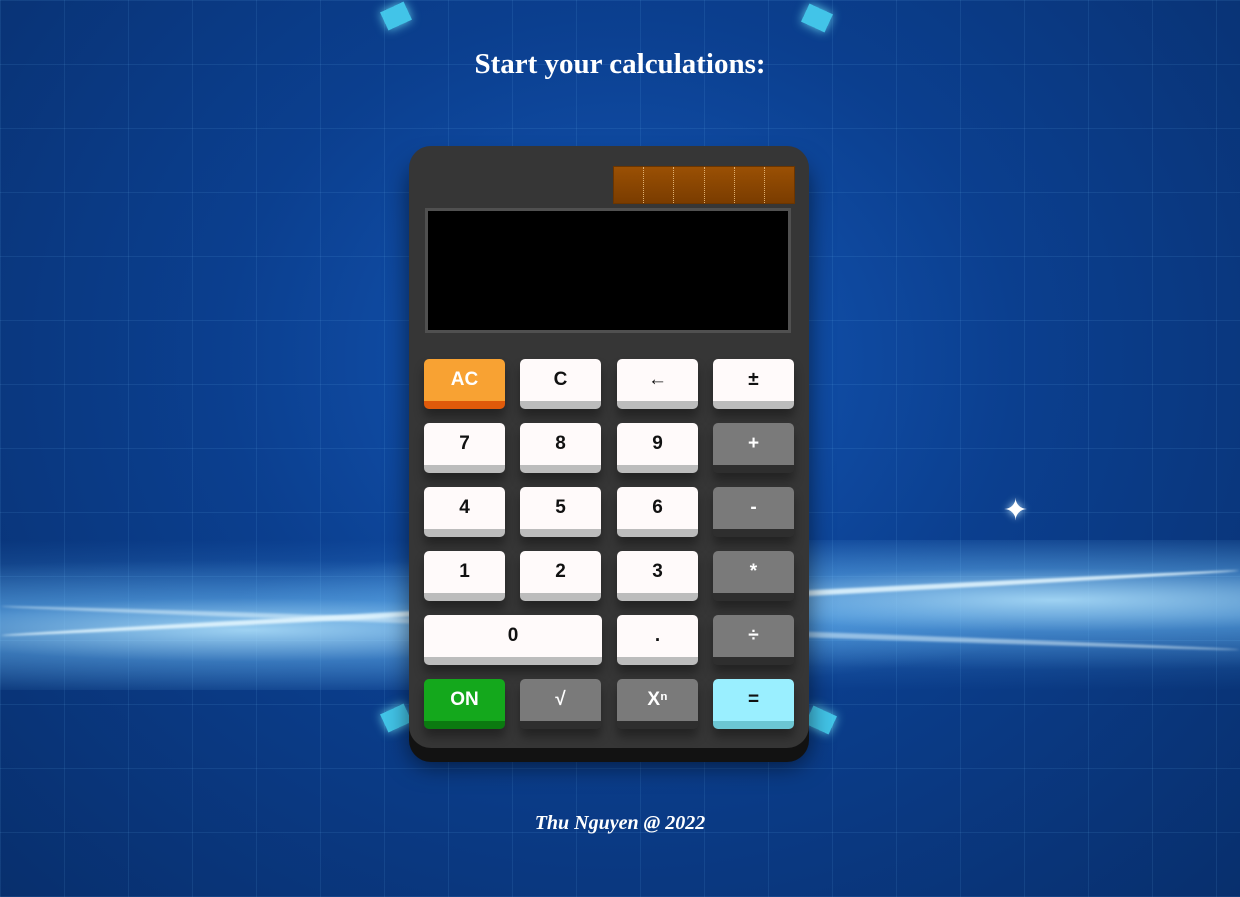 The image size is (1240, 897). What do you see at coordinates (620, 64) in the screenshot?
I see `page-title: Start your calculations:` at bounding box center [620, 64].